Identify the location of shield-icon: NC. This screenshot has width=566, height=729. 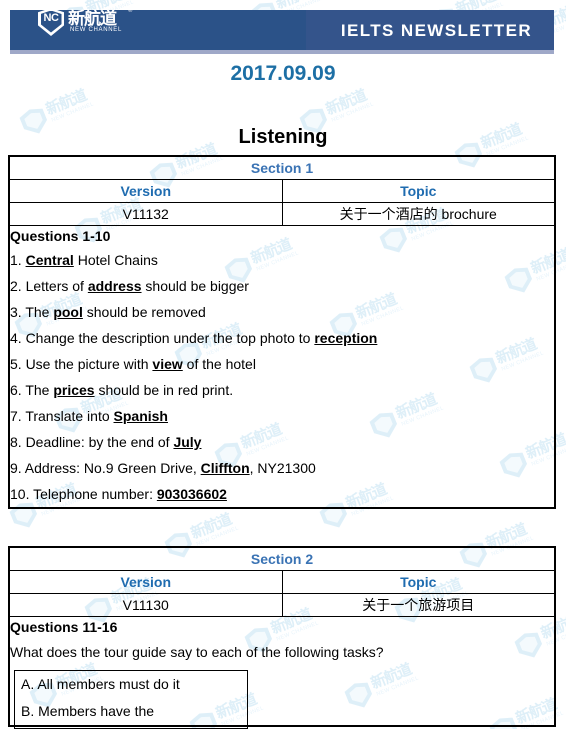
(51, 22).